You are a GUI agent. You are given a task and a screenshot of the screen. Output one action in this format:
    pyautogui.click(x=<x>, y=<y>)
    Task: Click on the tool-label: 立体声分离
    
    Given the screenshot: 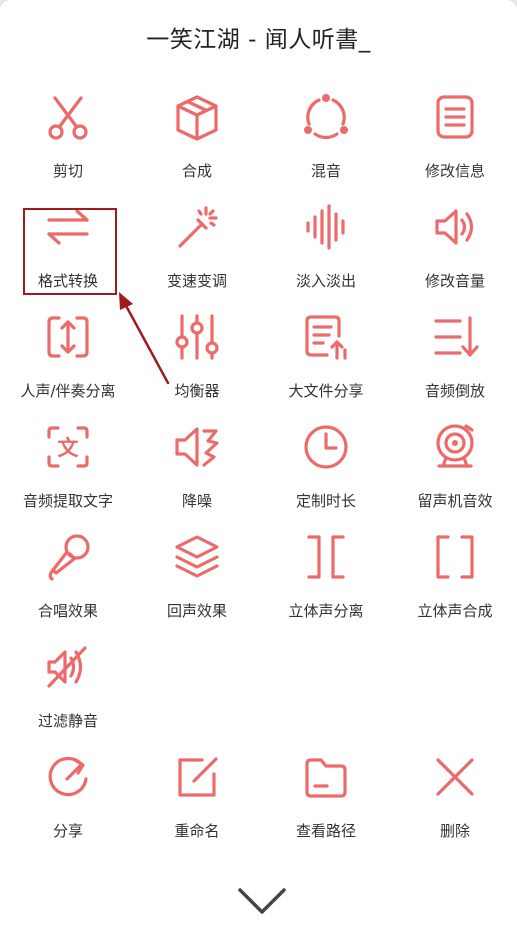 What is the action you would take?
    pyautogui.click(x=326, y=611)
    